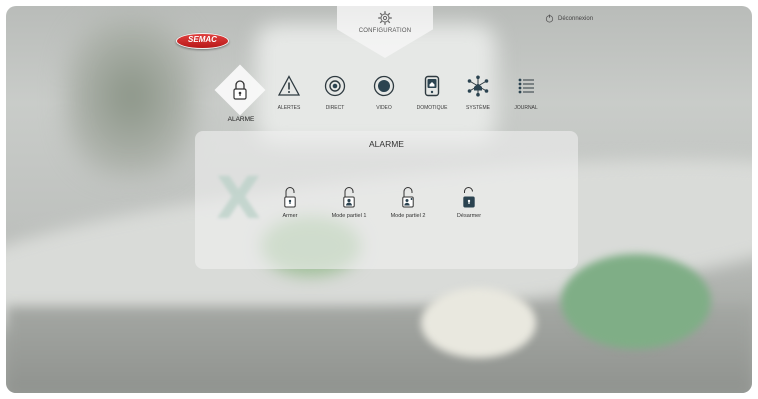  Describe the element at coordinates (384, 86) in the screenshot. I see `record-icon` at that location.